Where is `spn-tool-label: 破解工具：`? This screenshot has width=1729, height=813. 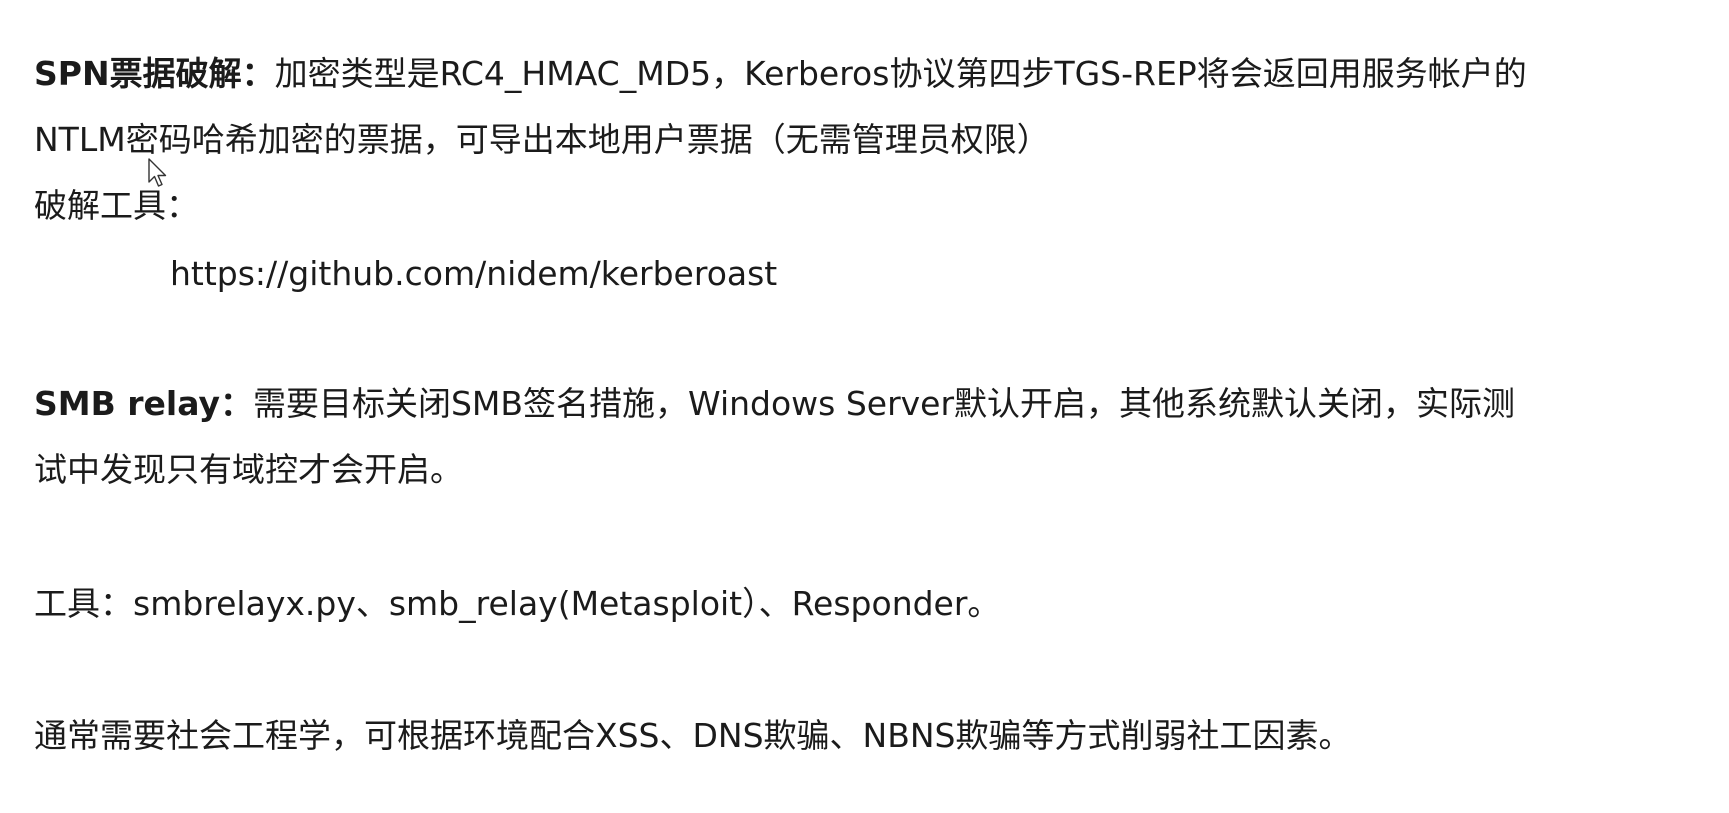 spn-tool-label: 破解工具： is located at coordinates (116, 205).